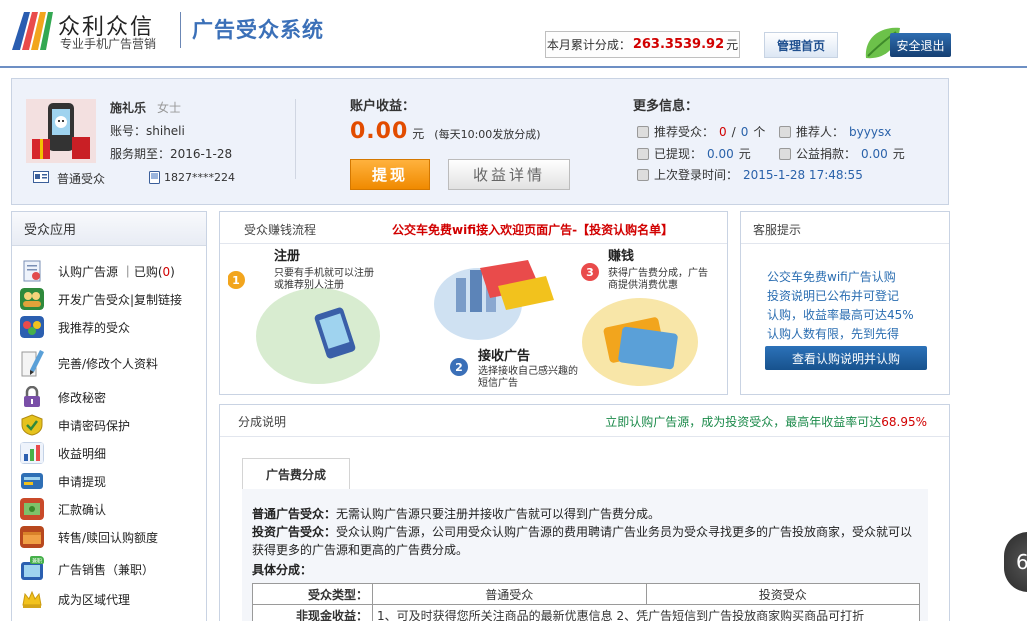  What do you see at coordinates (666, 106) in the screenshot?
I see `more-info-label: 更多信息：` at bounding box center [666, 106].